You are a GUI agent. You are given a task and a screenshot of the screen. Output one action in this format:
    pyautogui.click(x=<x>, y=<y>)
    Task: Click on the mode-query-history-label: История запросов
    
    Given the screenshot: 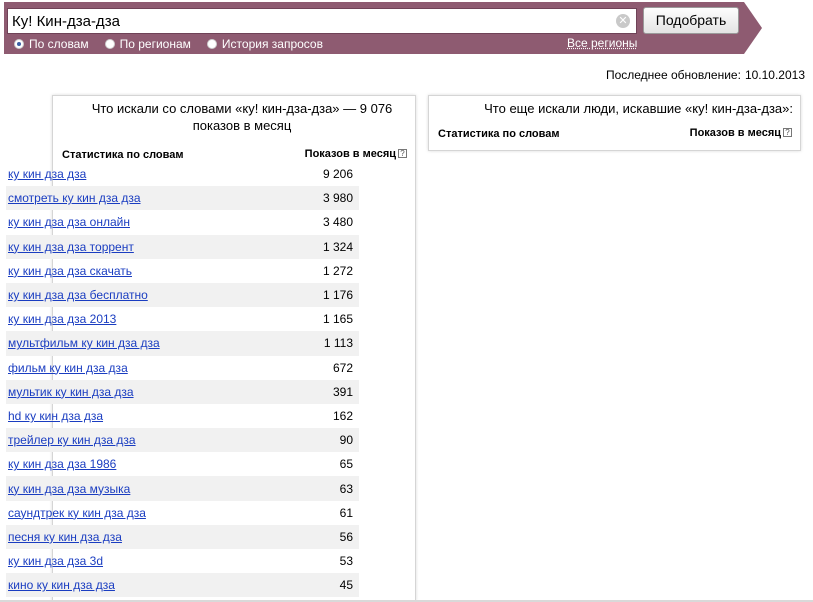 What is the action you would take?
    pyautogui.click(x=272, y=44)
    